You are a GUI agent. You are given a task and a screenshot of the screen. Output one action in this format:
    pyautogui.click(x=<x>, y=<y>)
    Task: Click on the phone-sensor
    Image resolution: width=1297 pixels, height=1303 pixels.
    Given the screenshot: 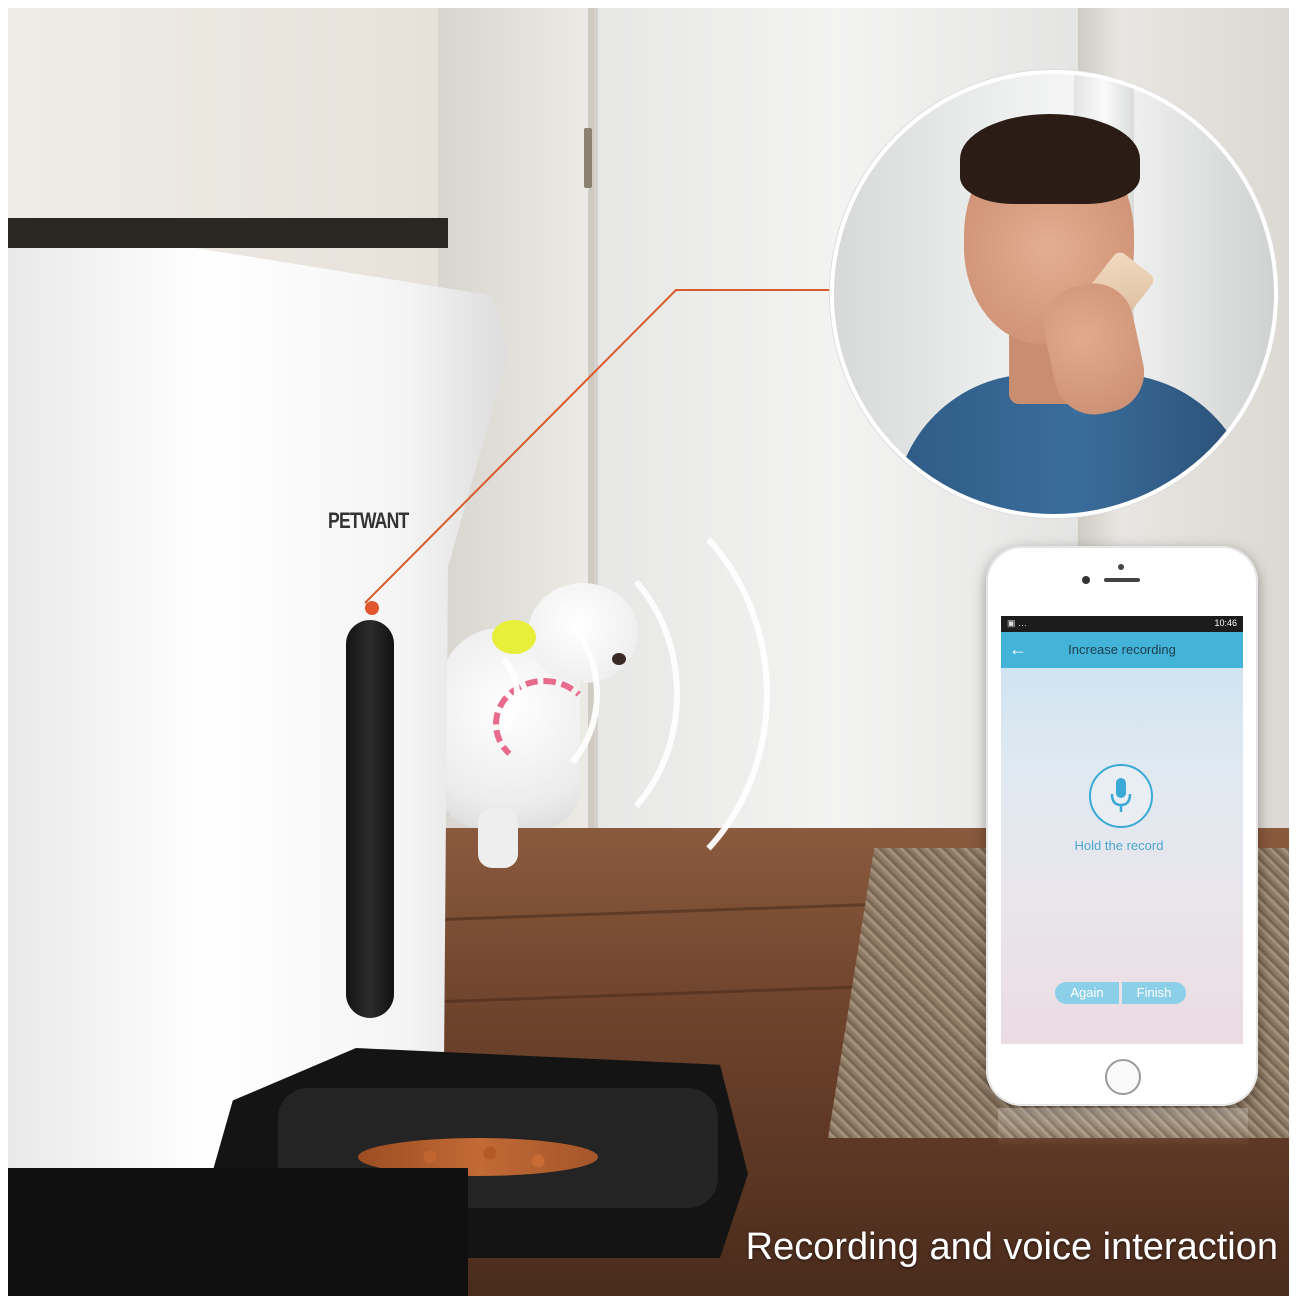 What is the action you would take?
    pyautogui.click(x=1121, y=567)
    